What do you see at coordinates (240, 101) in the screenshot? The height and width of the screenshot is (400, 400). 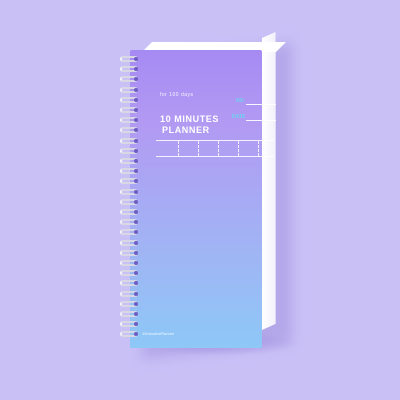 I see `field-no-label: NO.` at bounding box center [240, 101].